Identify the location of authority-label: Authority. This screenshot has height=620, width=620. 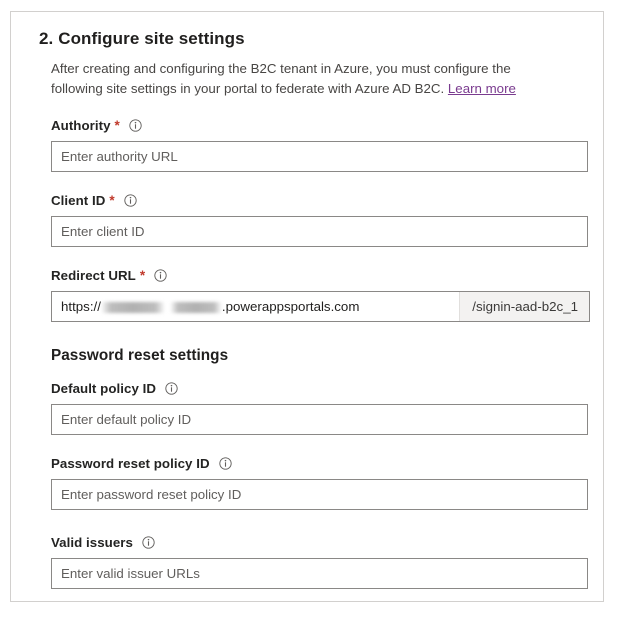
(81, 125).